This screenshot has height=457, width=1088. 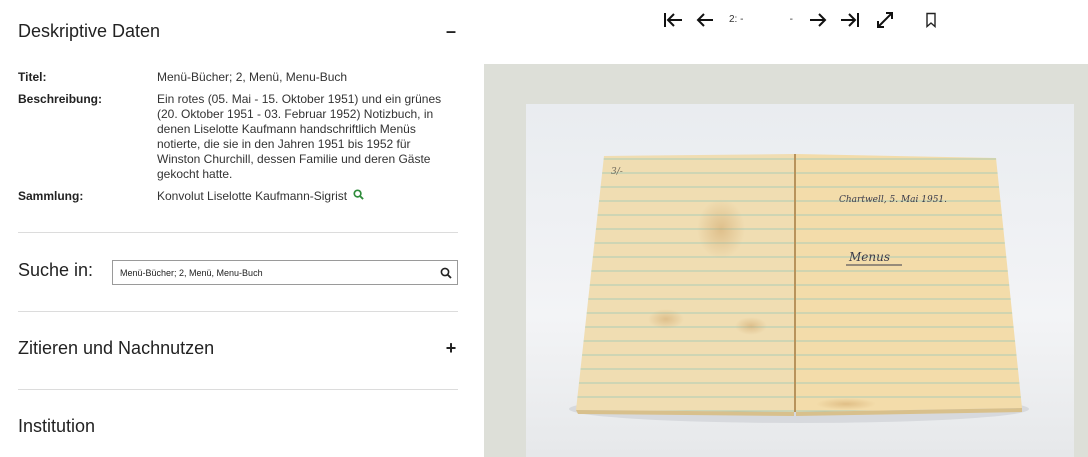 I want to click on search-box, so click(x=285, y=272).